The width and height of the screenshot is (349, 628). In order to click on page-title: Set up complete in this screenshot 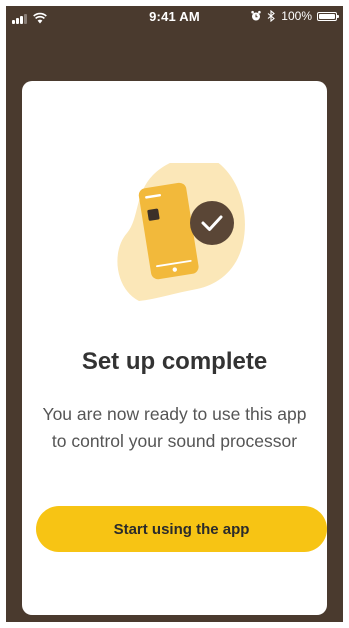, I will do `click(174, 361)`.